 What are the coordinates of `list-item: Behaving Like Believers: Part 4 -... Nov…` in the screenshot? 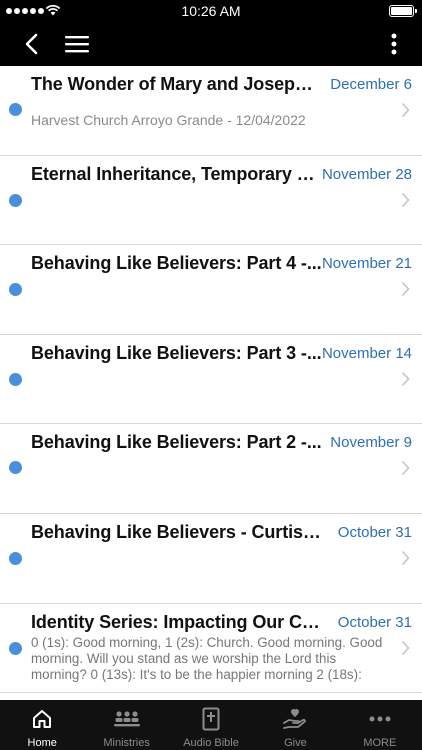 It's located at (211, 290).